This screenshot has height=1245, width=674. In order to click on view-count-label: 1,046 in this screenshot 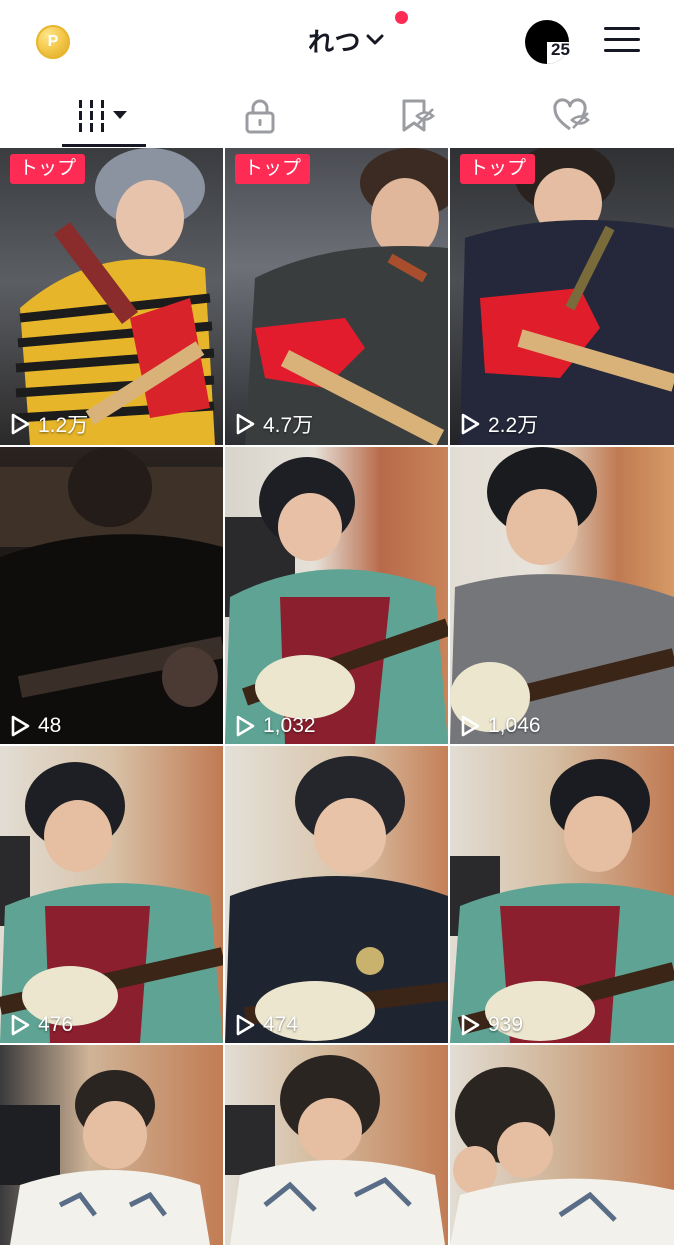, I will do `click(514, 725)`.